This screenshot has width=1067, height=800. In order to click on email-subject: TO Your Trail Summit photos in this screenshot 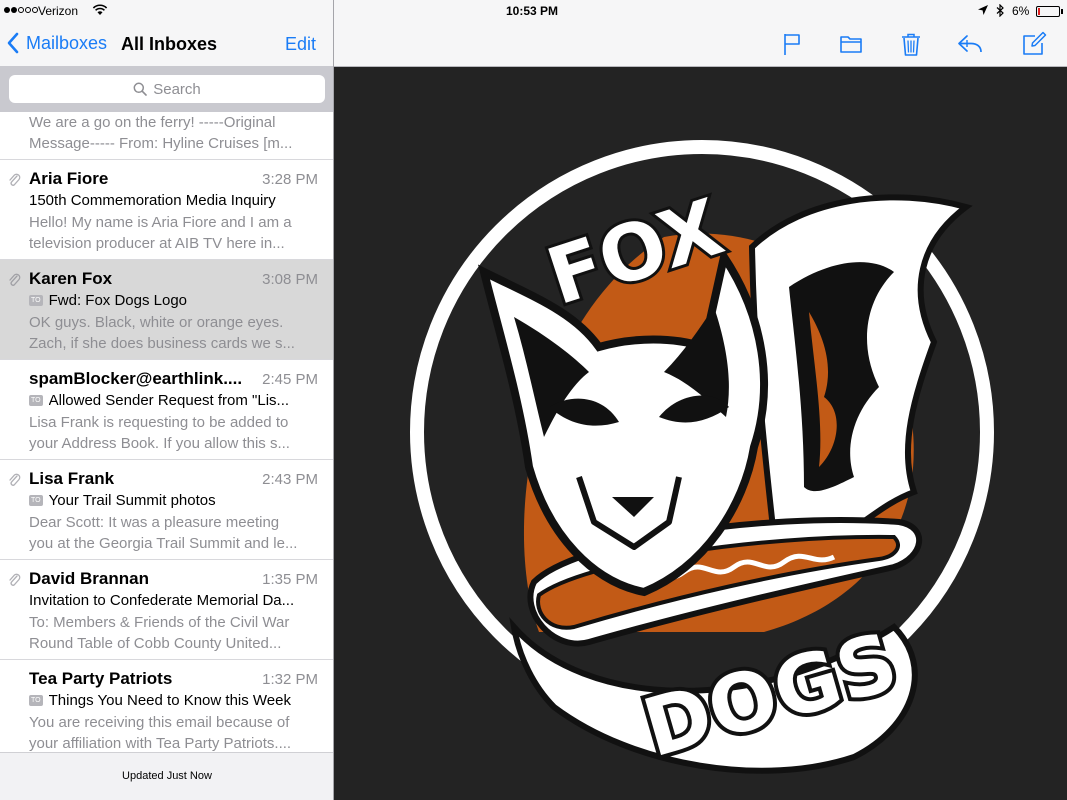, I will do `click(122, 500)`.